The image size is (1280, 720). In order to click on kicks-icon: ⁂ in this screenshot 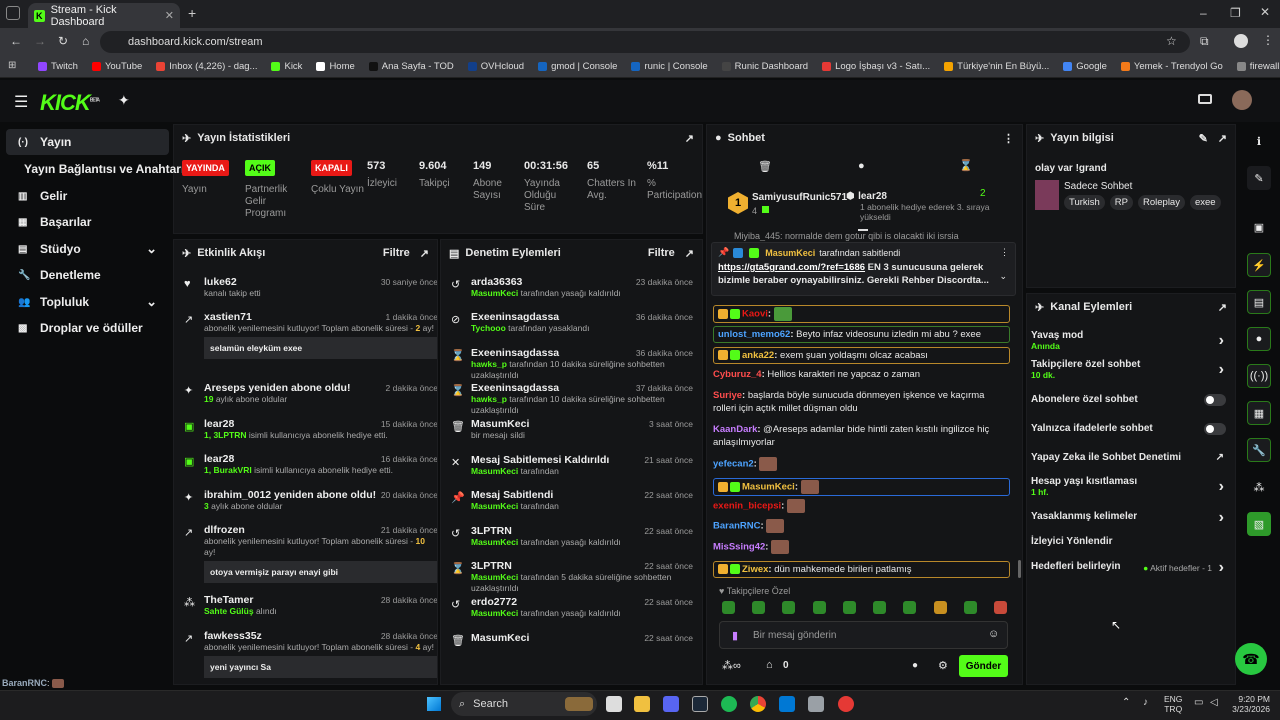, I will do `click(1259, 487)`.